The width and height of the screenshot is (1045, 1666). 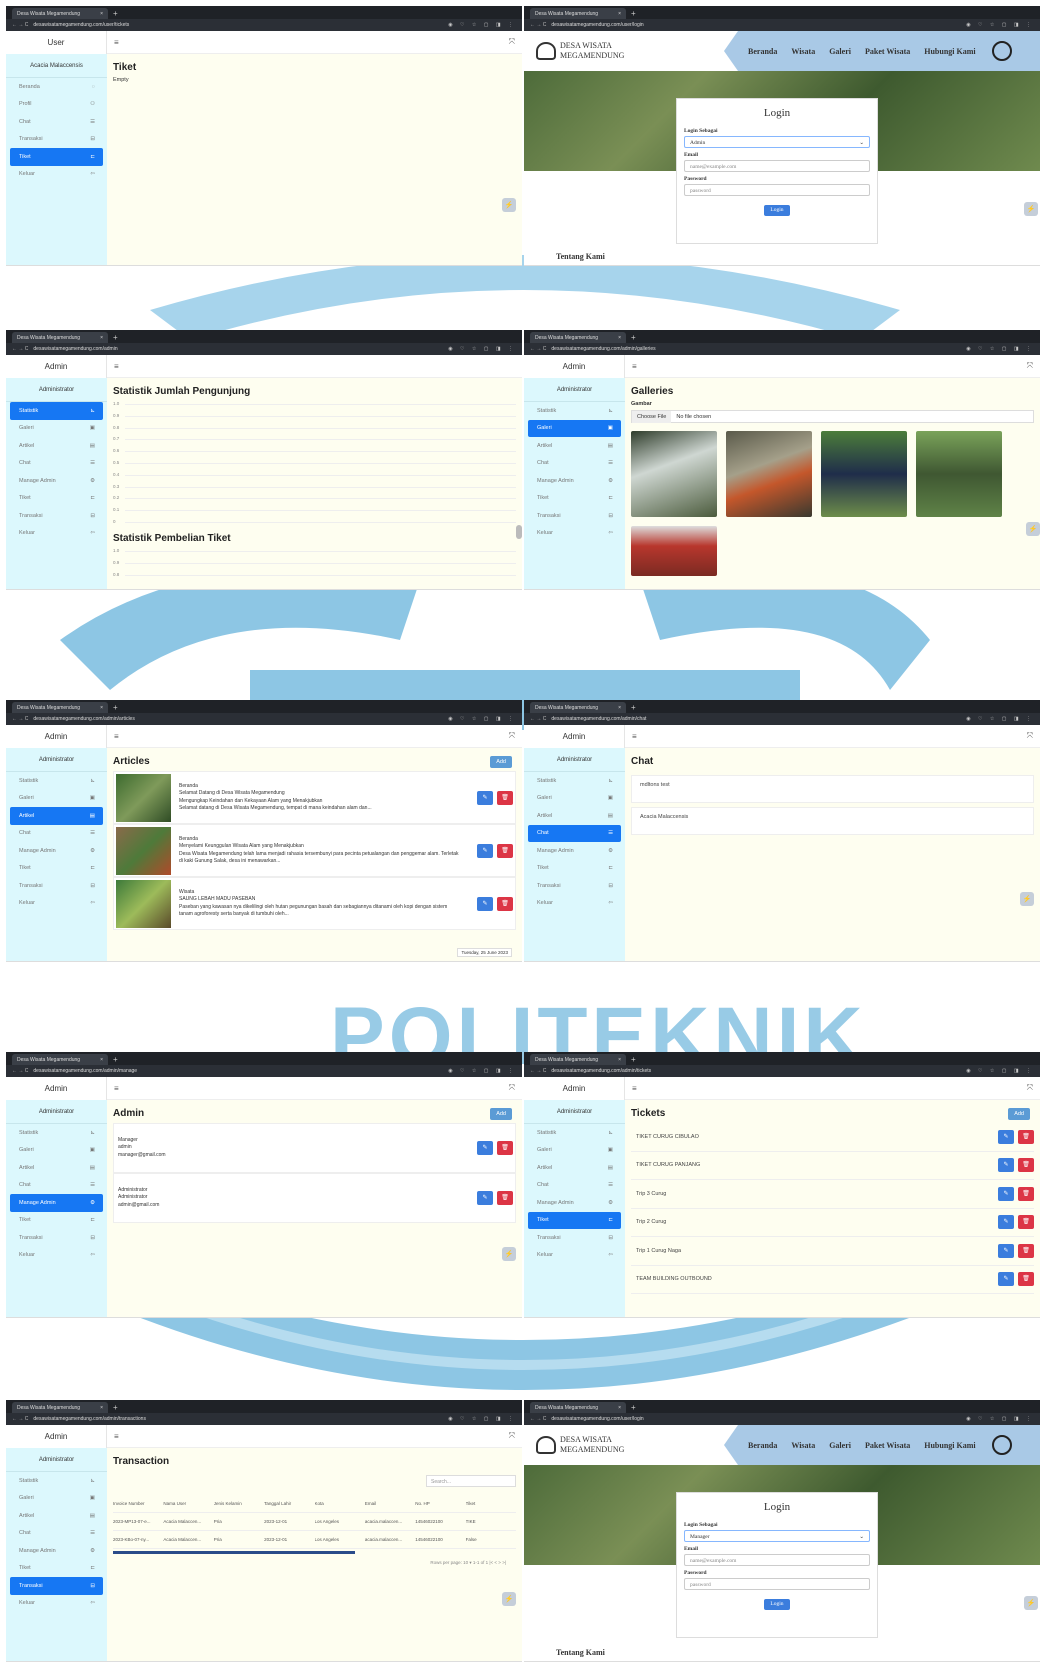 What do you see at coordinates (574, 51) in the screenshot?
I see `site-logo: DESA WISATA MEGAMENDUNG` at bounding box center [574, 51].